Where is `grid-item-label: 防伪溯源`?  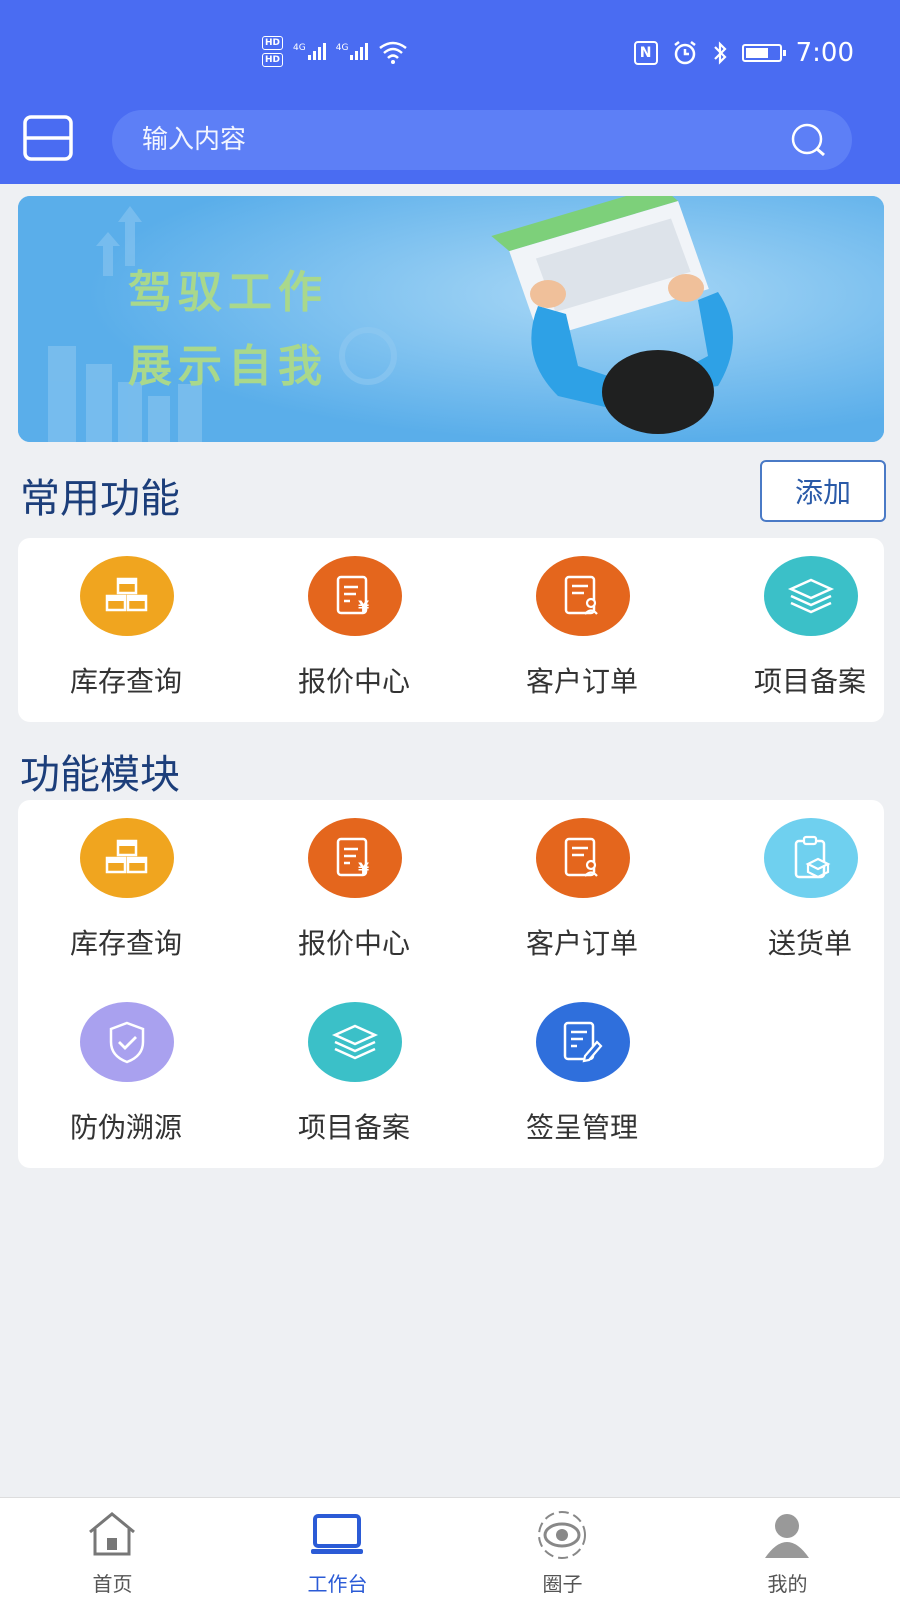 grid-item-label: 防伪溯源 is located at coordinates (125, 1127).